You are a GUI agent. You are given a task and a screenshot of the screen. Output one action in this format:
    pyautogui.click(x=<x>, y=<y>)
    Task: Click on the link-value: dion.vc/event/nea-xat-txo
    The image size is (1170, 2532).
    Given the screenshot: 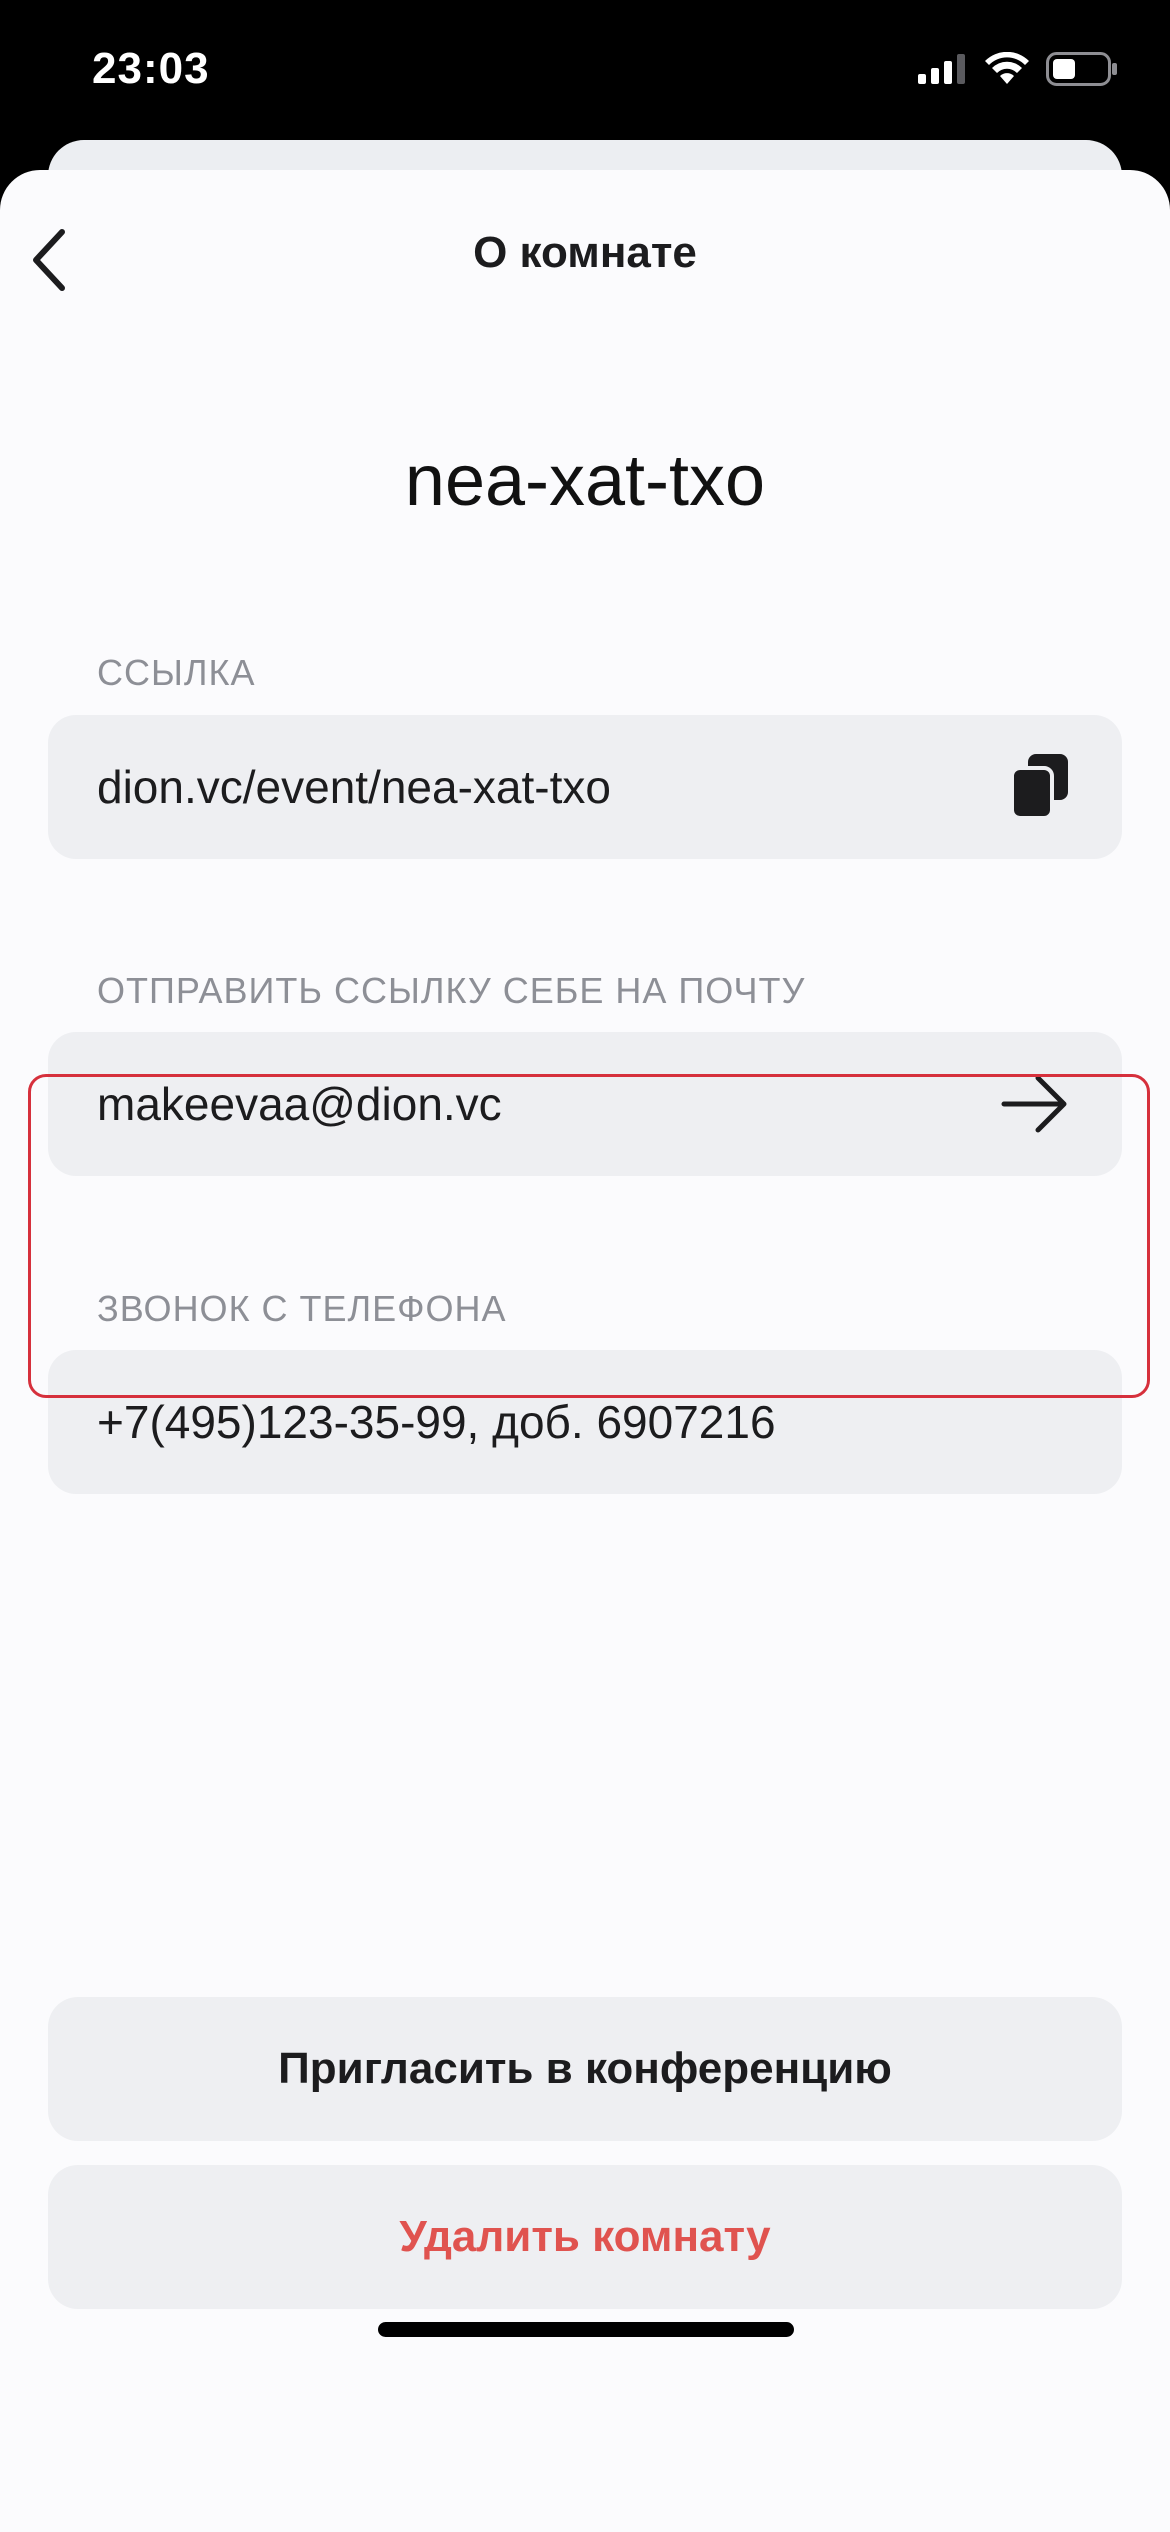 What is the action you would take?
    pyautogui.click(x=354, y=787)
    